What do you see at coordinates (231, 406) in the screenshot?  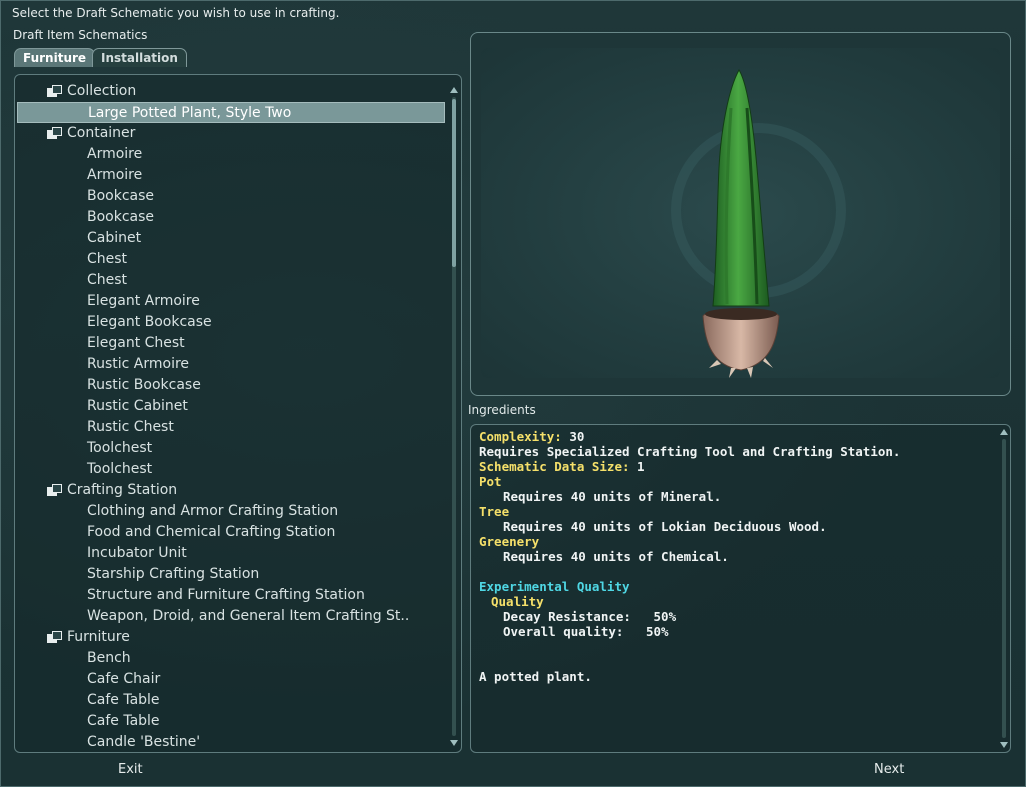 I see `tree-item: Rustic Cabinet` at bounding box center [231, 406].